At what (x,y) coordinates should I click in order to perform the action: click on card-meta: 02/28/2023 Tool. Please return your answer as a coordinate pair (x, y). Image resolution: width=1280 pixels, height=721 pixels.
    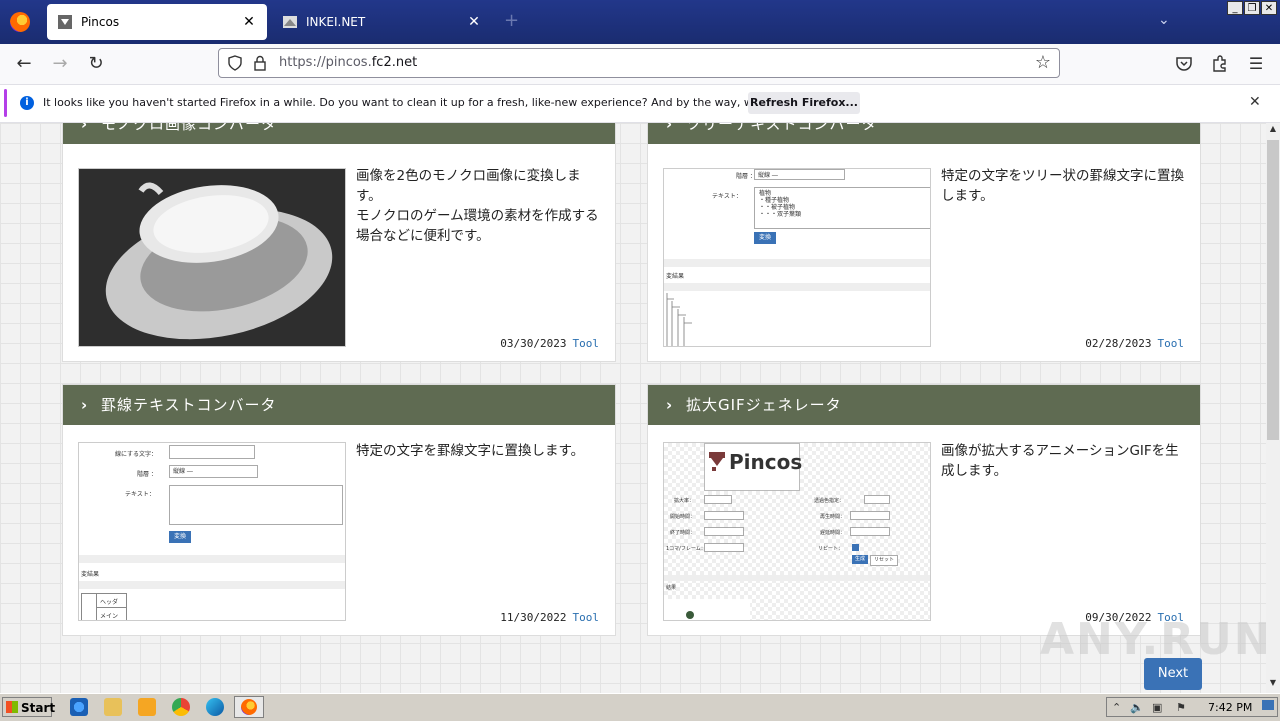
    Looking at the image, I should click on (1134, 343).